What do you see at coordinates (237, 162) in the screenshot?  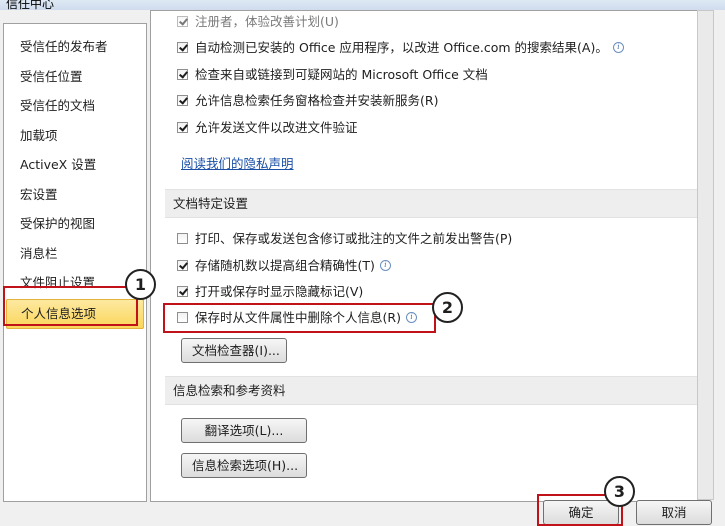 I see `privacy-statement-link: 阅读我们的隐私声明` at bounding box center [237, 162].